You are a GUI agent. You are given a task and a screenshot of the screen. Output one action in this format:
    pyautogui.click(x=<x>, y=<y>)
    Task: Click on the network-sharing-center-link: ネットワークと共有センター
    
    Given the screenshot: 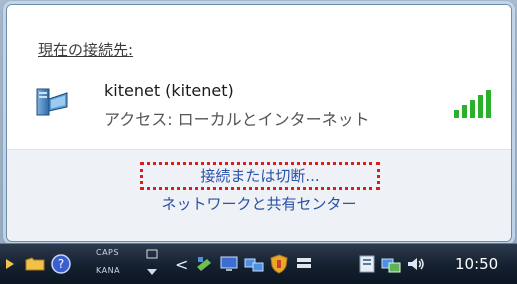 What is the action you would take?
    pyautogui.click(x=259, y=203)
    